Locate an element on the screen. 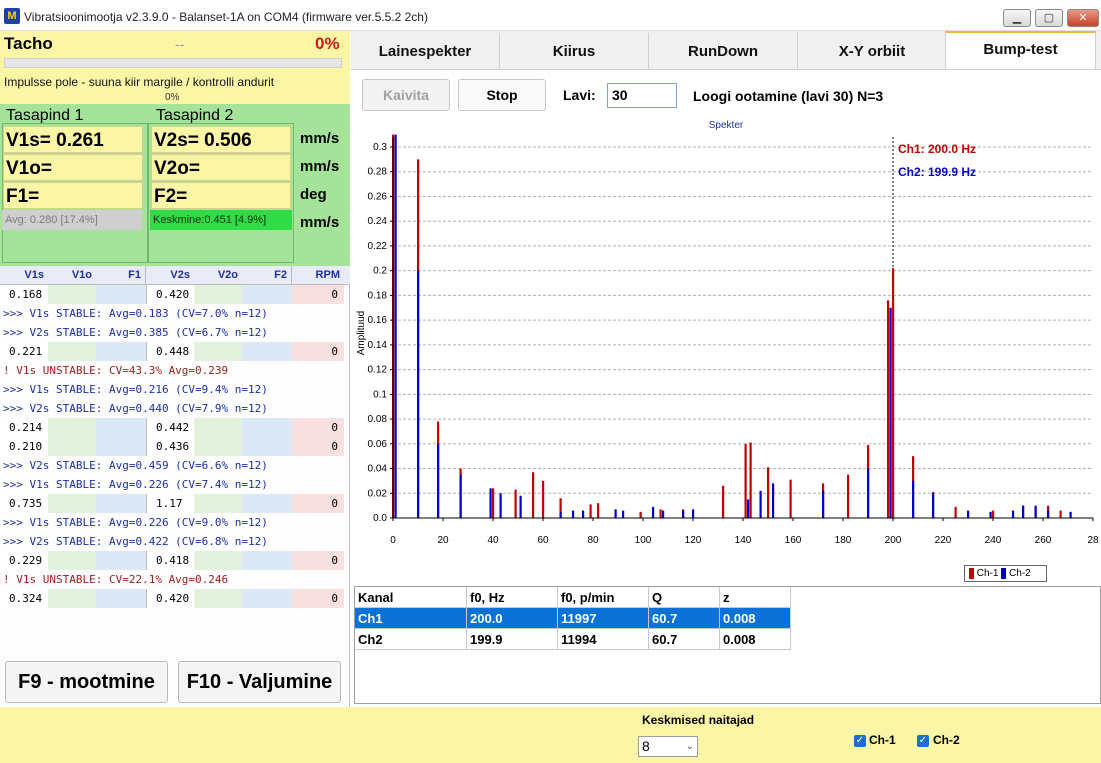  log-cell-v1s: 0.735 is located at coordinates (24, 503).